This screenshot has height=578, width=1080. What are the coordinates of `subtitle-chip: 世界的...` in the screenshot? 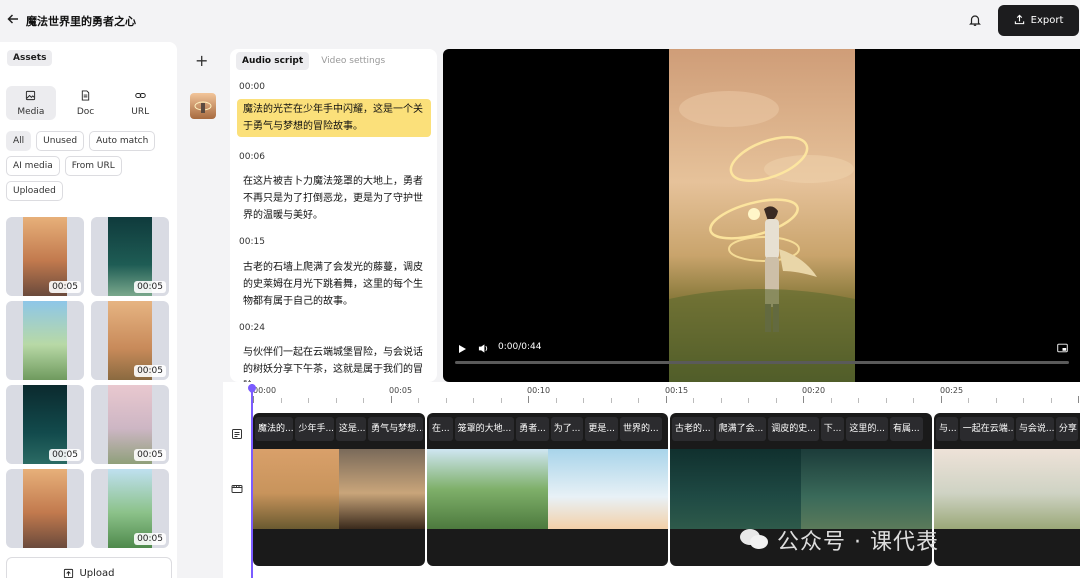 It's located at (640, 429).